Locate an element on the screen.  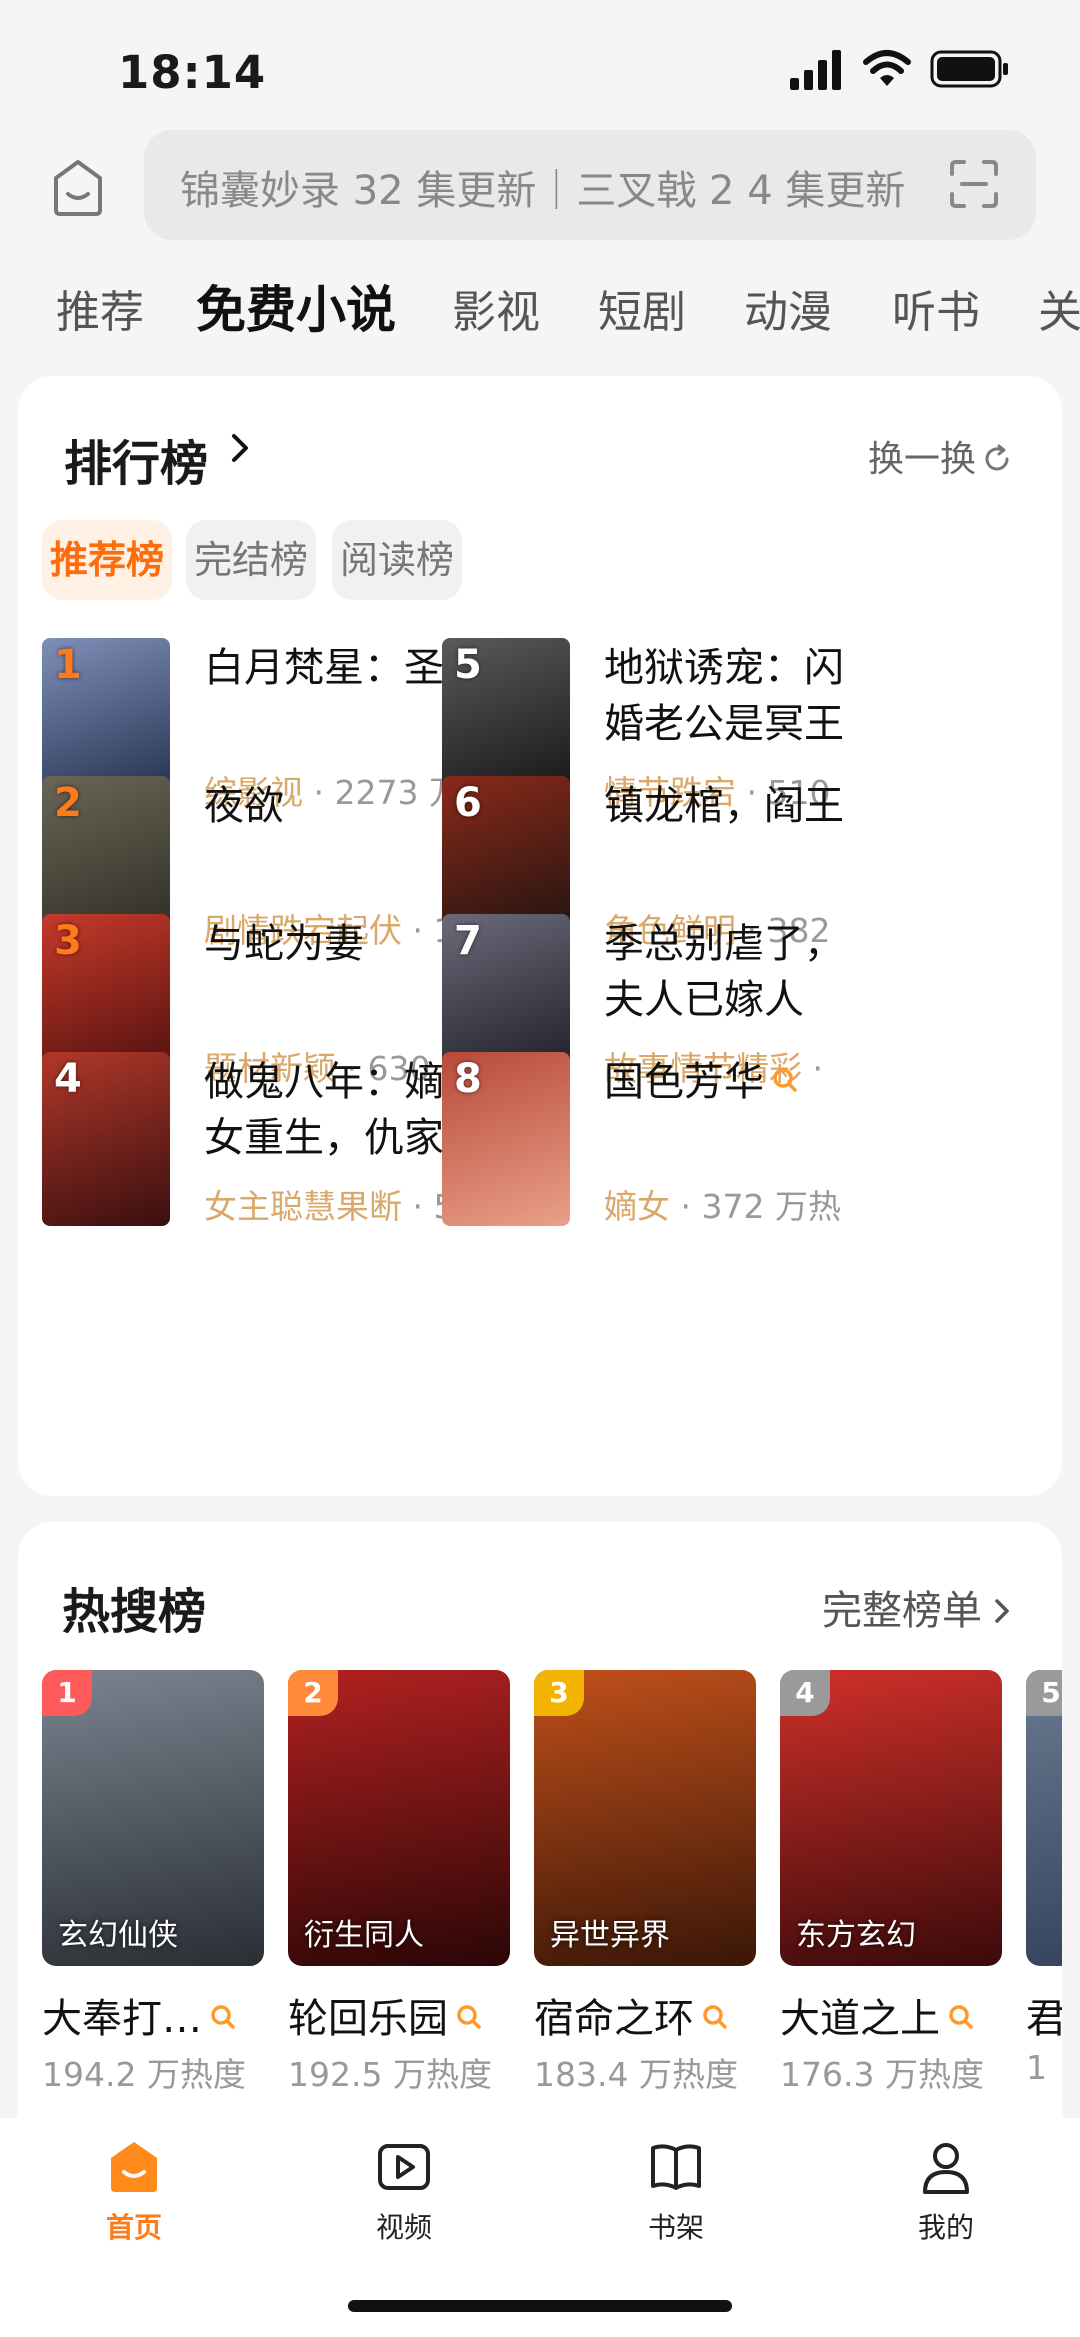
rank-number: 3 is located at coordinates (68, 941).